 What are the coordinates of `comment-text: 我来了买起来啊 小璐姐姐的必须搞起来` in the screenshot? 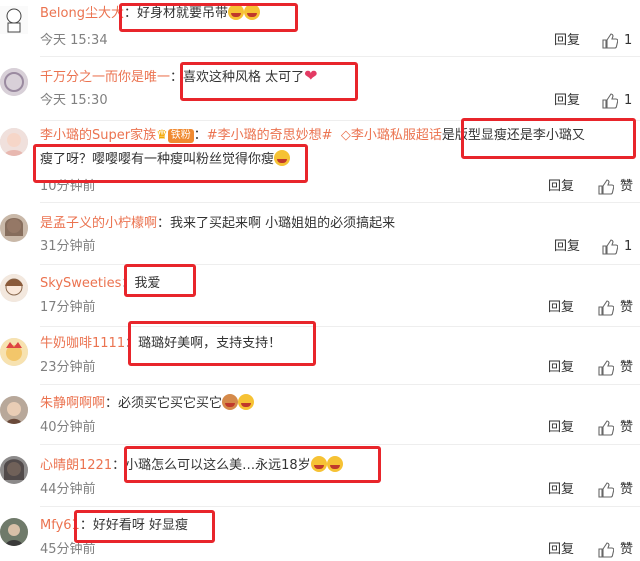 It's located at (283, 223).